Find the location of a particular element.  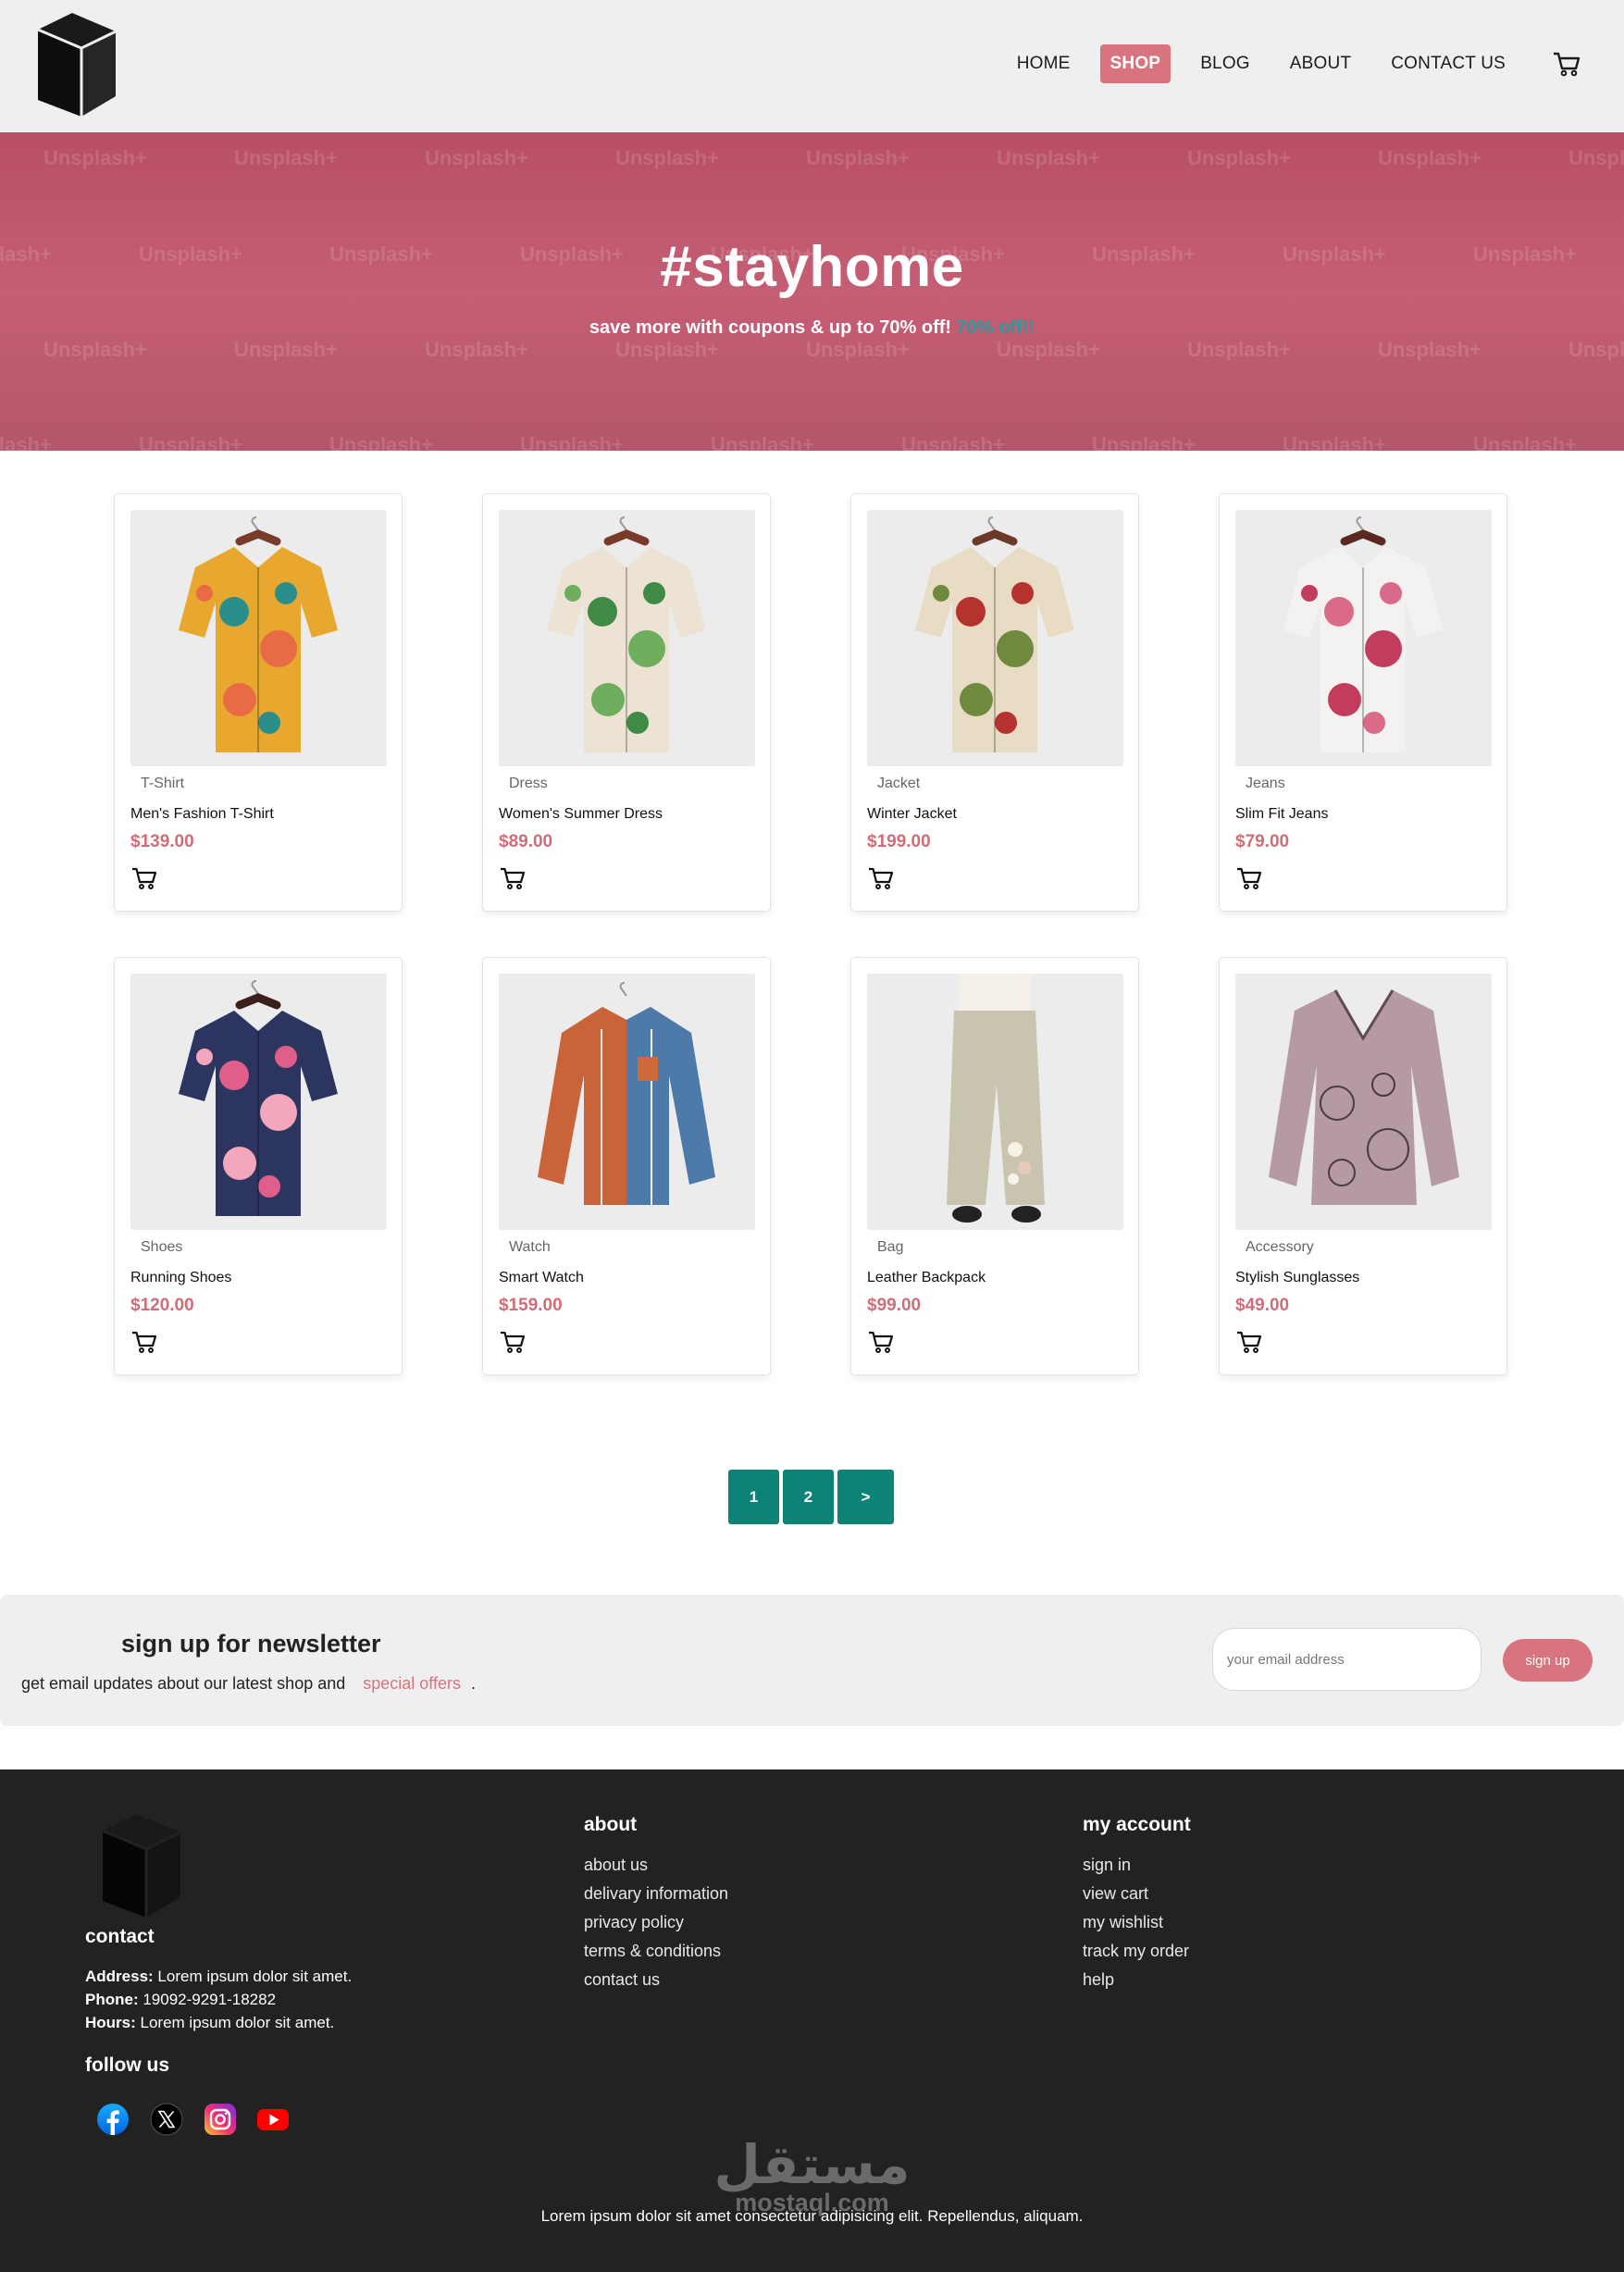

product-name: Men's Fashion T-Shirt is located at coordinates (202, 814).